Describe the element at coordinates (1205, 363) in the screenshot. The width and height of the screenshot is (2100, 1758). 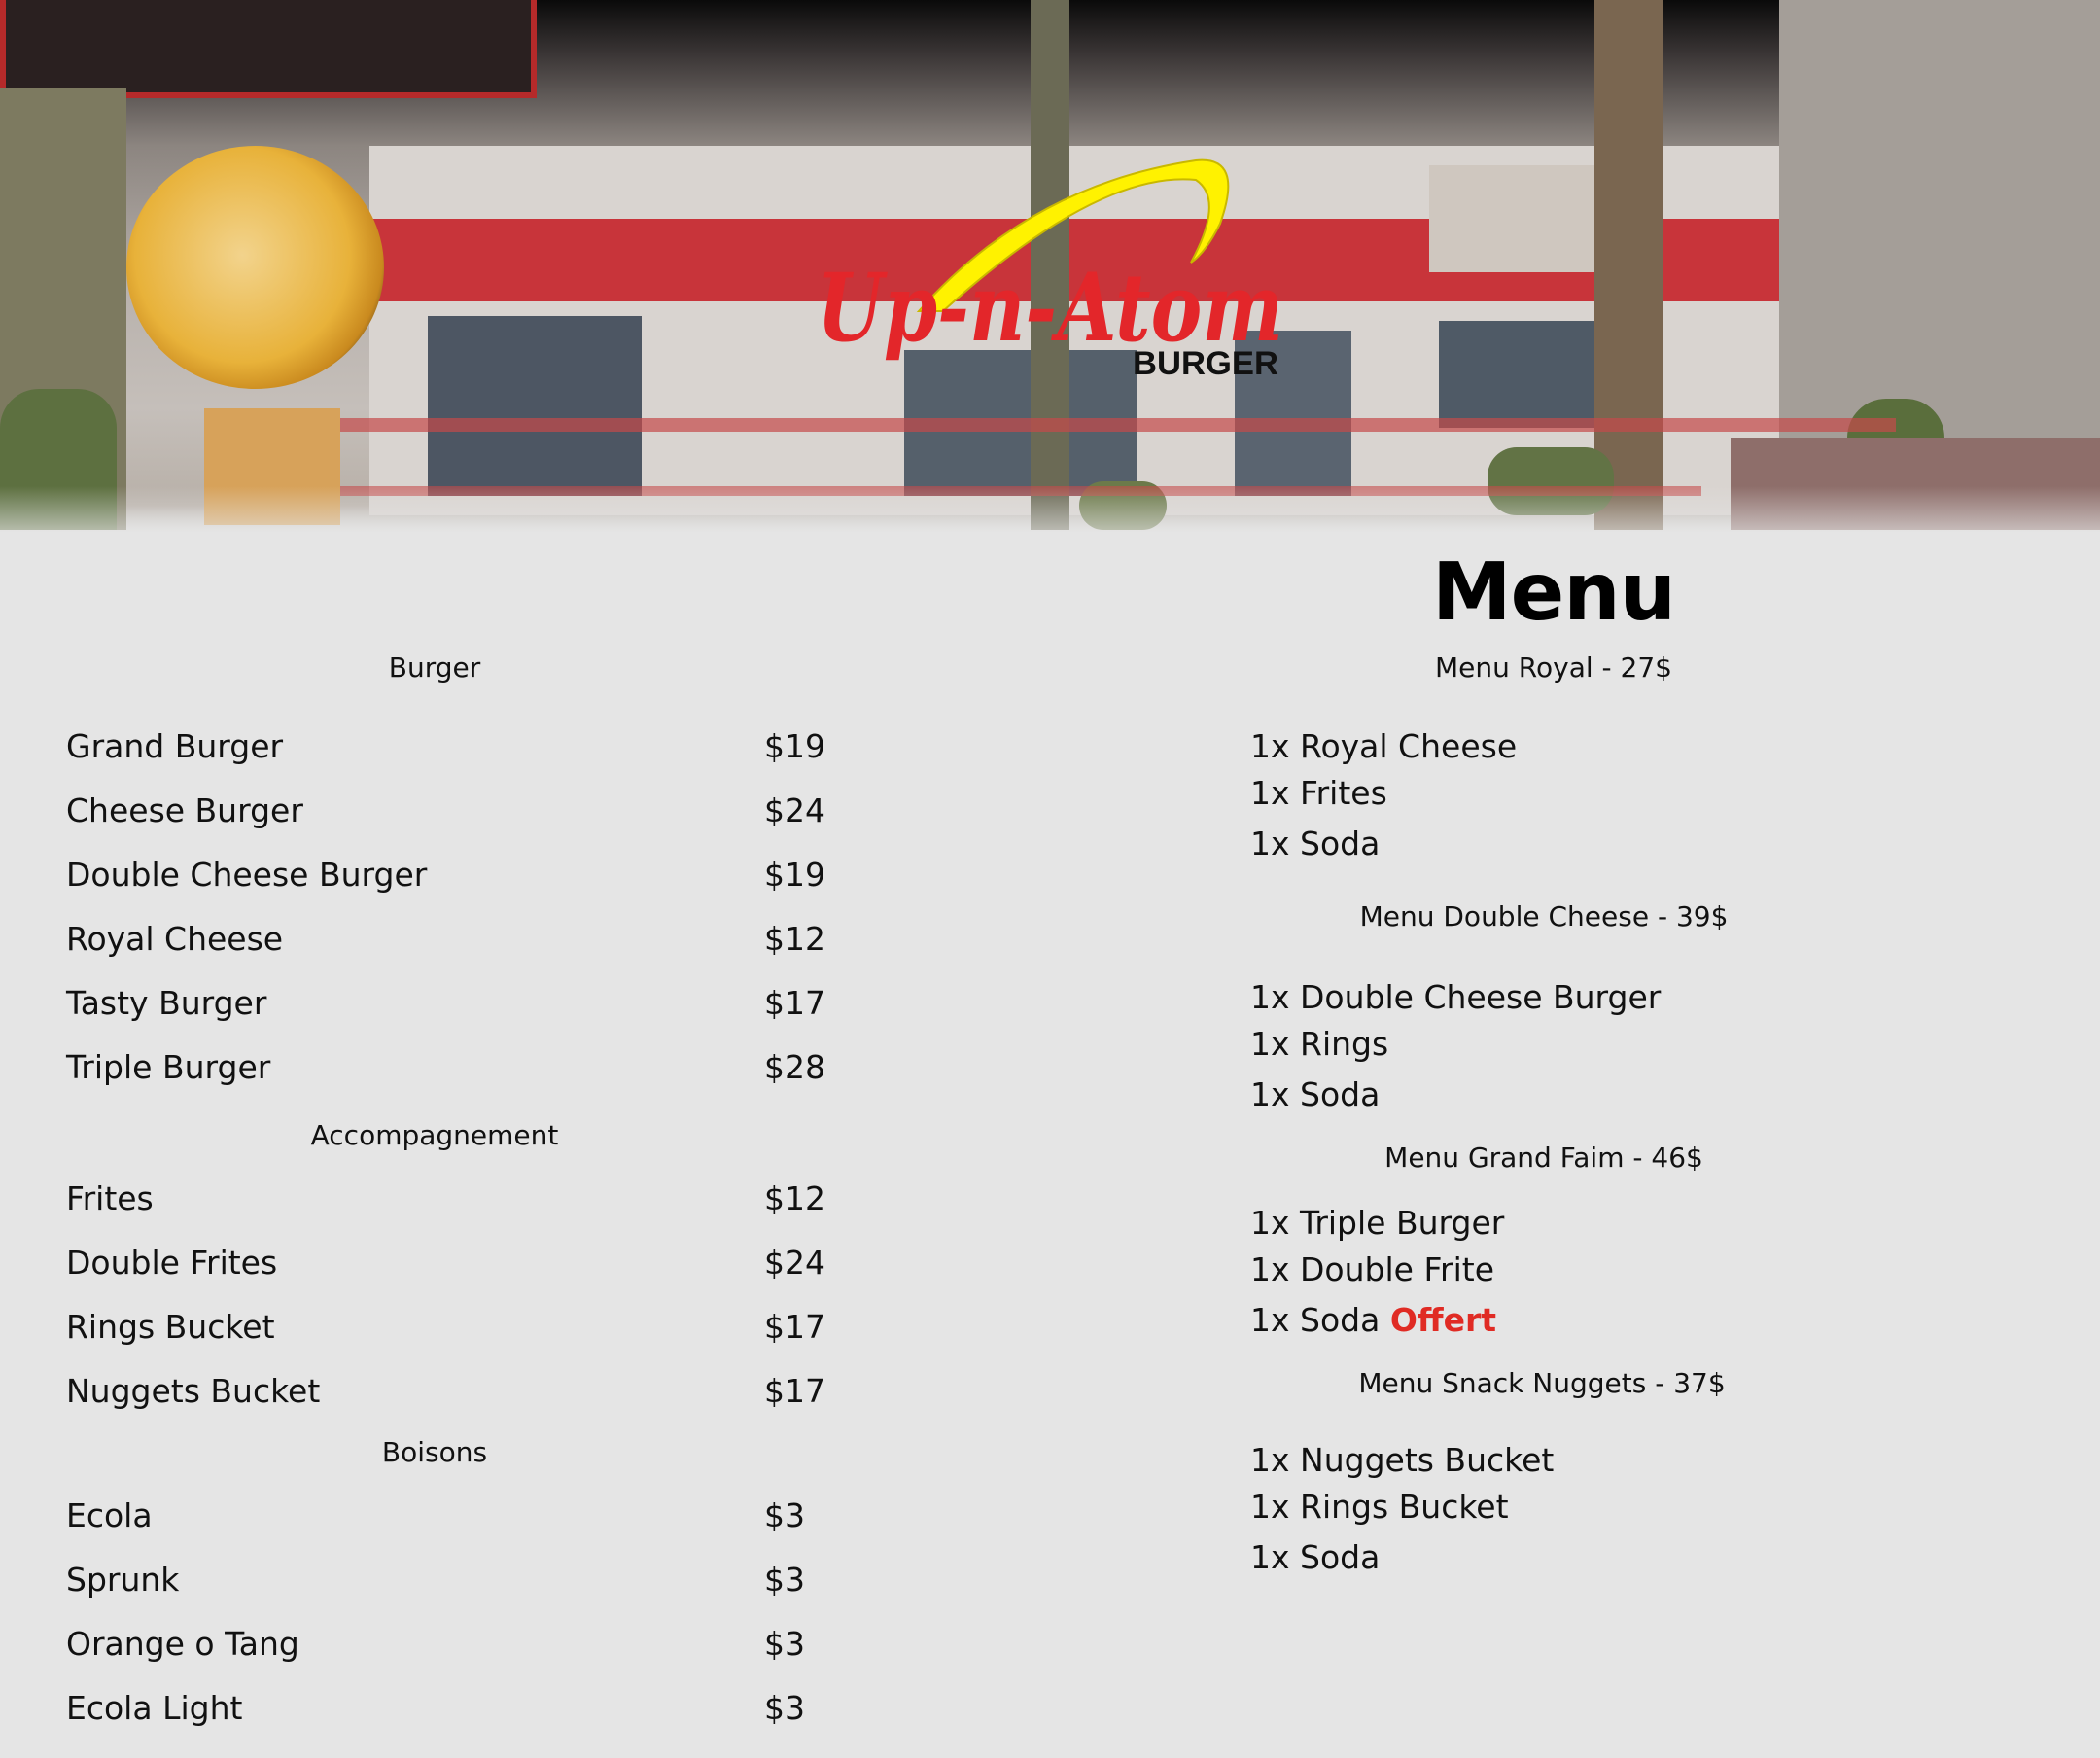
I see `logo-sub-text: BURGER` at that location.